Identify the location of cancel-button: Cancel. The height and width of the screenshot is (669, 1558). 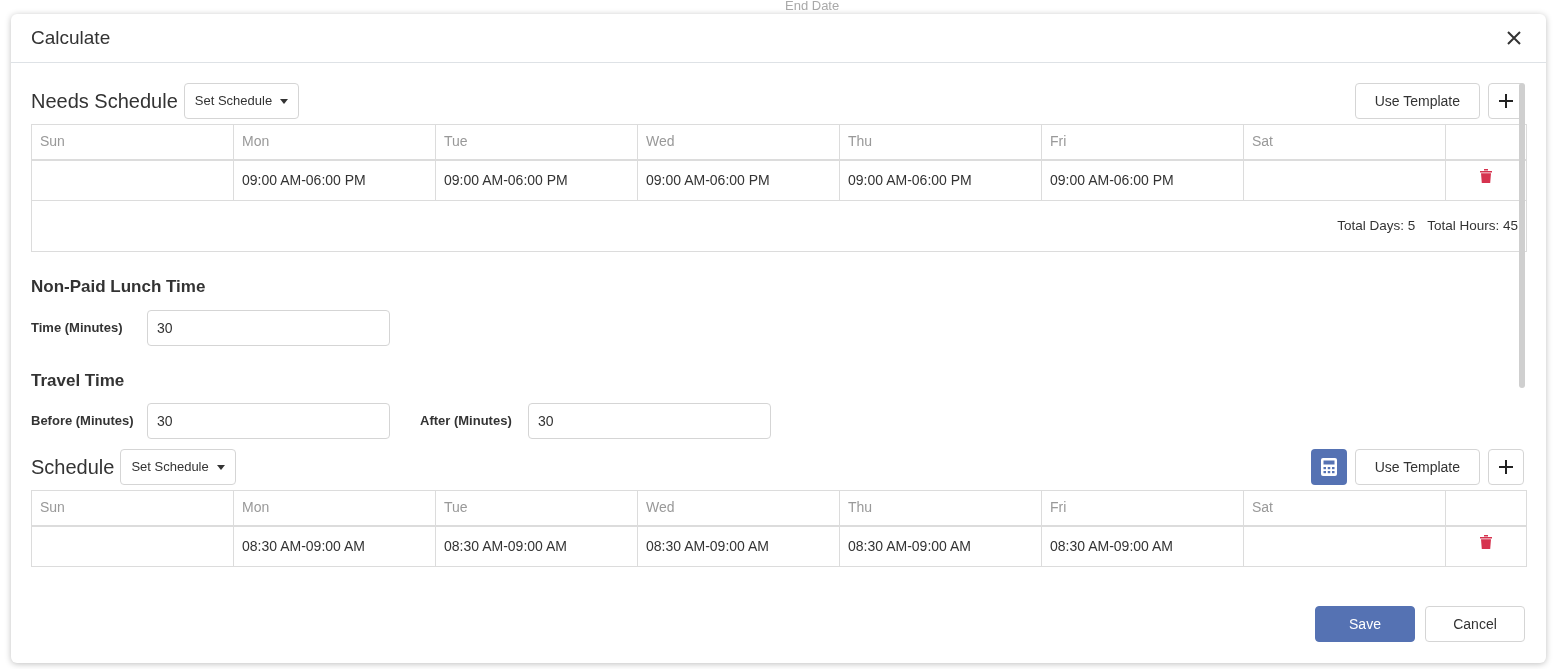
(1475, 624).